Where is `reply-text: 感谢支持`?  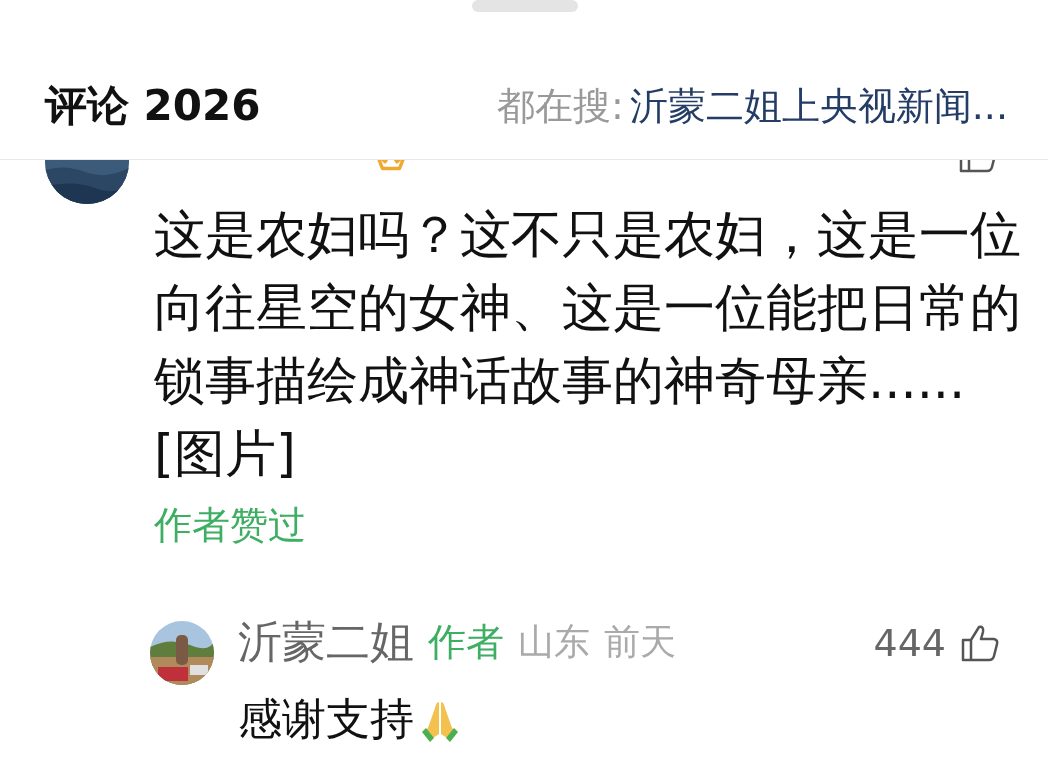
reply-text: 感谢支持 is located at coordinates (326, 719).